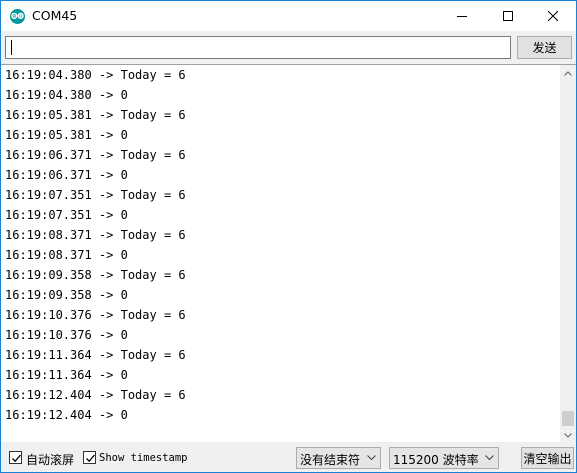 The width and height of the screenshot is (577, 473). I want to click on window-title: COM45, so click(55, 15).